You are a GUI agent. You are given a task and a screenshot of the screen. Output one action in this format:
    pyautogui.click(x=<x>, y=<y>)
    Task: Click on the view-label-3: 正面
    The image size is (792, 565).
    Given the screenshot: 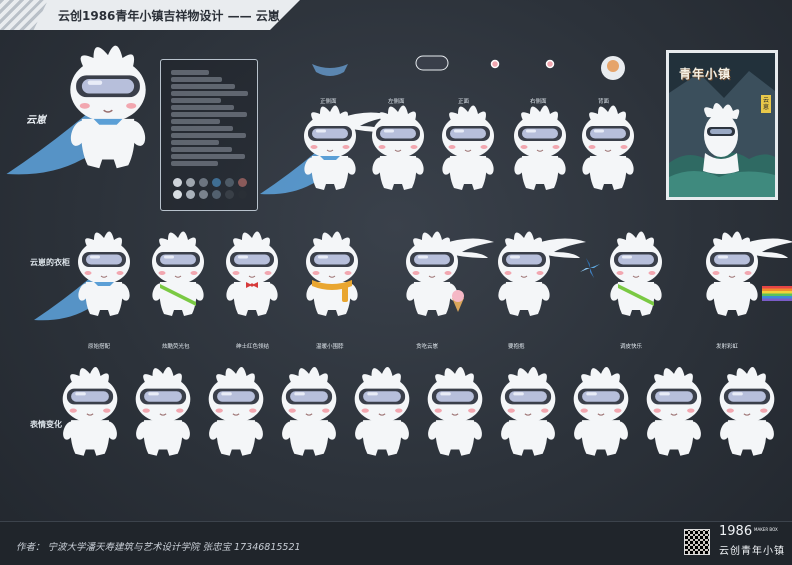 What is the action you would take?
    pyautogui.click(x=464, y=102)
    